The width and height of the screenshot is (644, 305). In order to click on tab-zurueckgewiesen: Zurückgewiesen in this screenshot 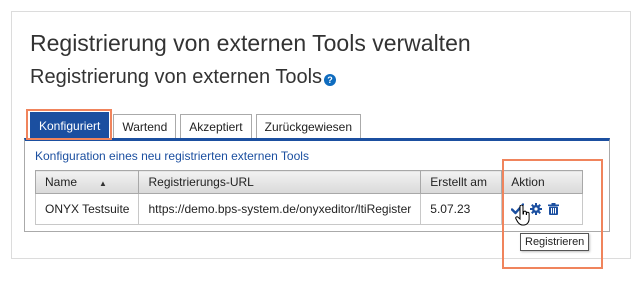, I will do `click(308, 126)`.